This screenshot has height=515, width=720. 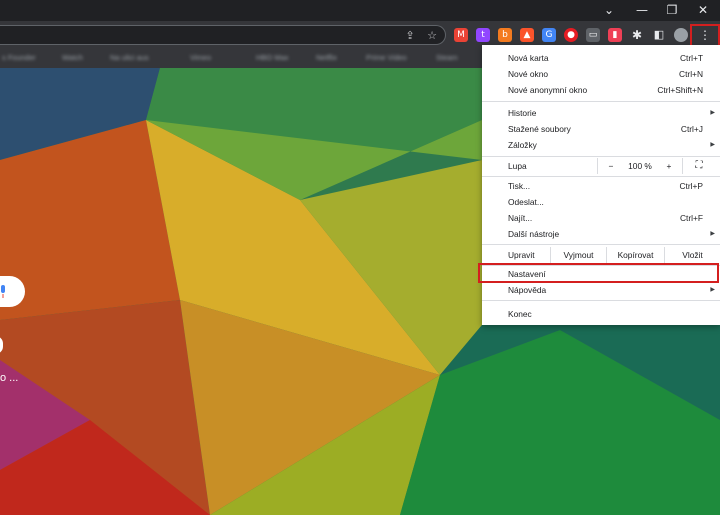 I want to click on menu-item-shortcut: Ctrl+T, so click(x=691, y=58).